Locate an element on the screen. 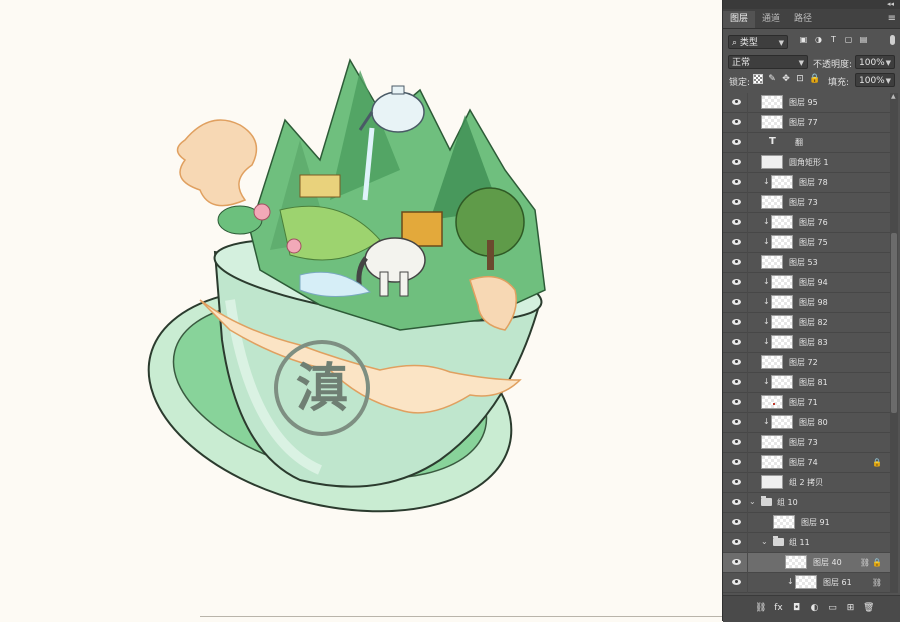  lock-transparency-icon is located at coordinates (758, 79).